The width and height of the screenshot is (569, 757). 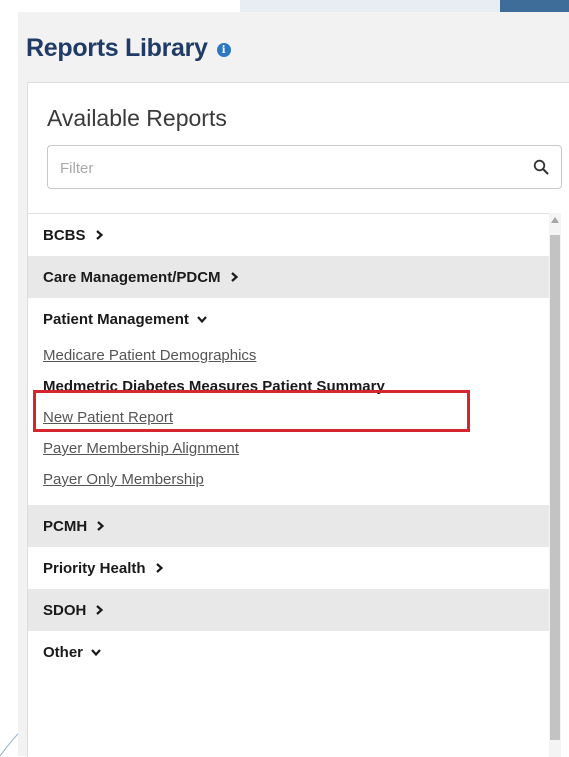 I want to click on category-sdoh: SDOH, so click(x=288, y=610).